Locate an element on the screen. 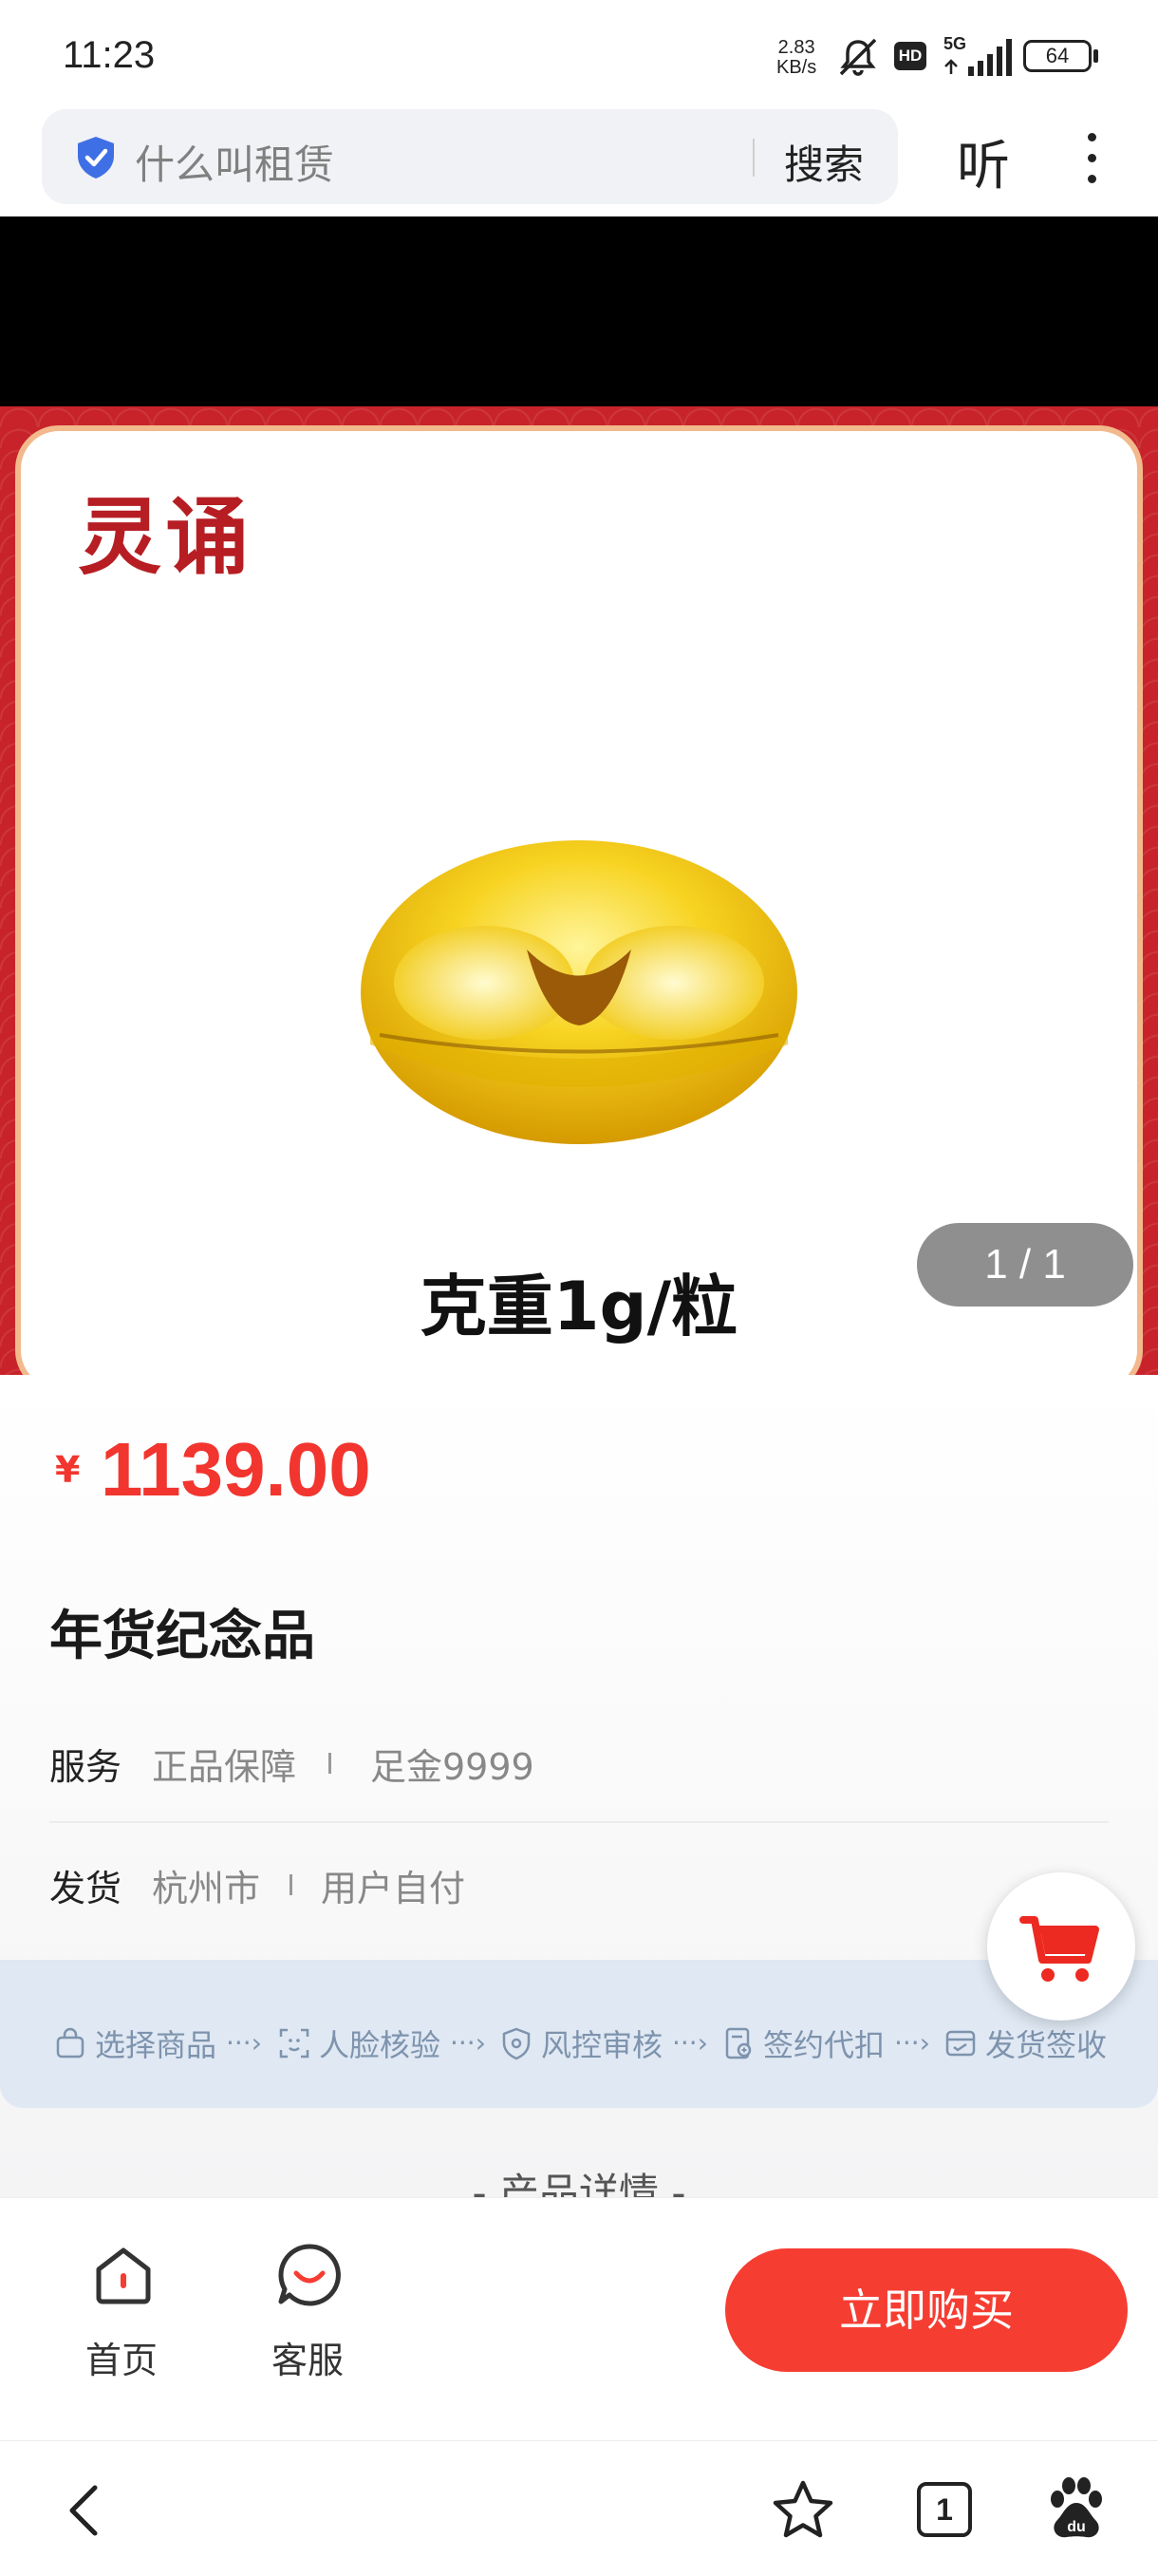  shipping-city: 杭州市 is located at coordinates (206, 1888).